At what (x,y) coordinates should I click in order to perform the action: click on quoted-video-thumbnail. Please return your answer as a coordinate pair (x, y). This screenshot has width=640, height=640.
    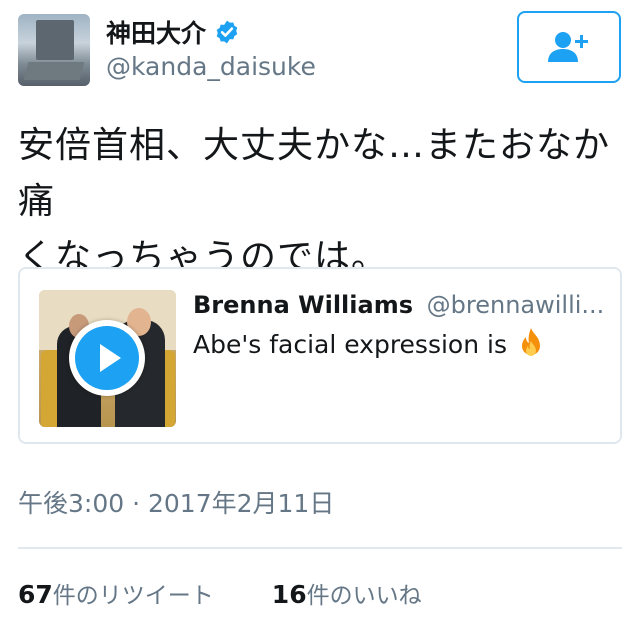
    Looking at the image, I should click on (107, 358).